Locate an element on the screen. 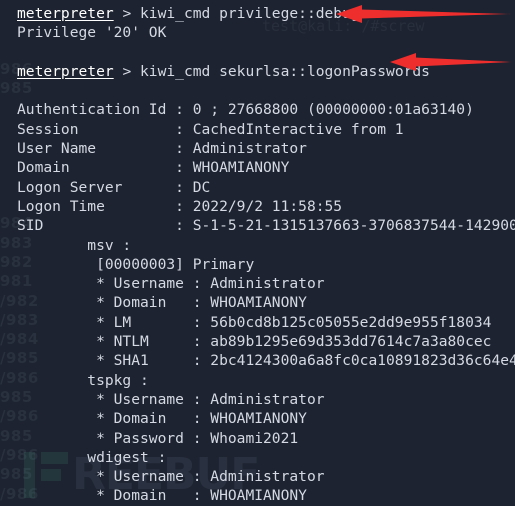 This screenshot has height=506, width=515. terminal-output-line: * LM : 56b0cd8b125c05055e2dd9e955f18034 is located at coordinates (266, 322).